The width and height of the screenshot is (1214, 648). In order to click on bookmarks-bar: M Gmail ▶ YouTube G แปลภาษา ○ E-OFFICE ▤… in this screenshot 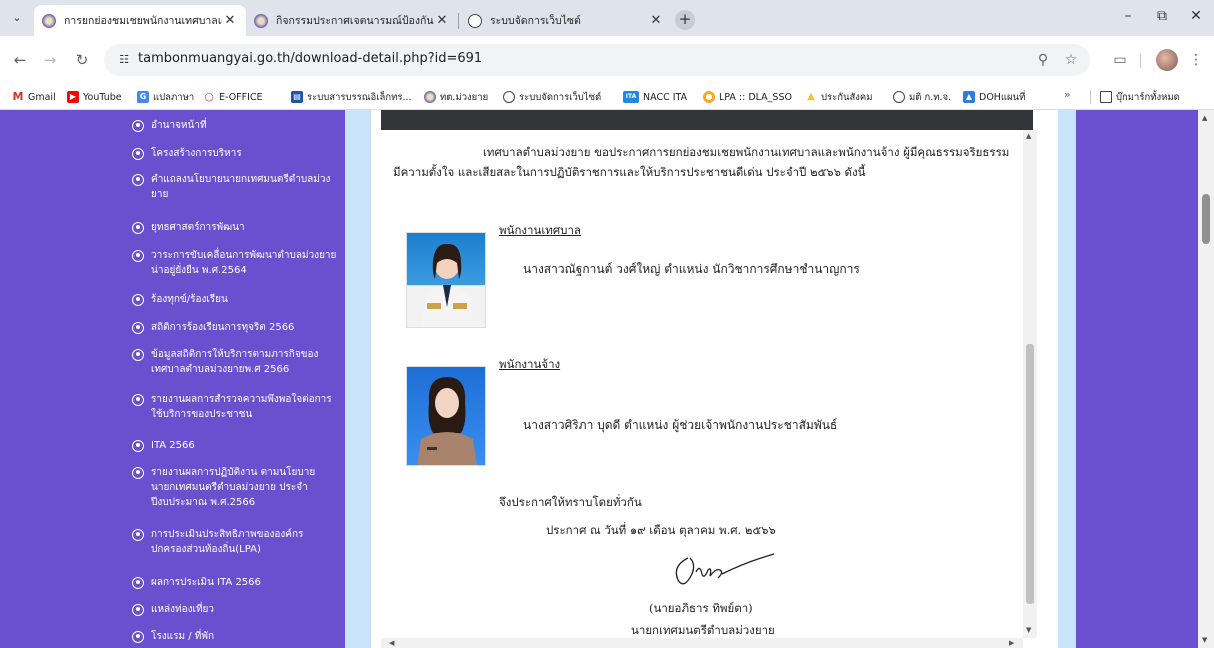, I will do `click(607, 97)`.